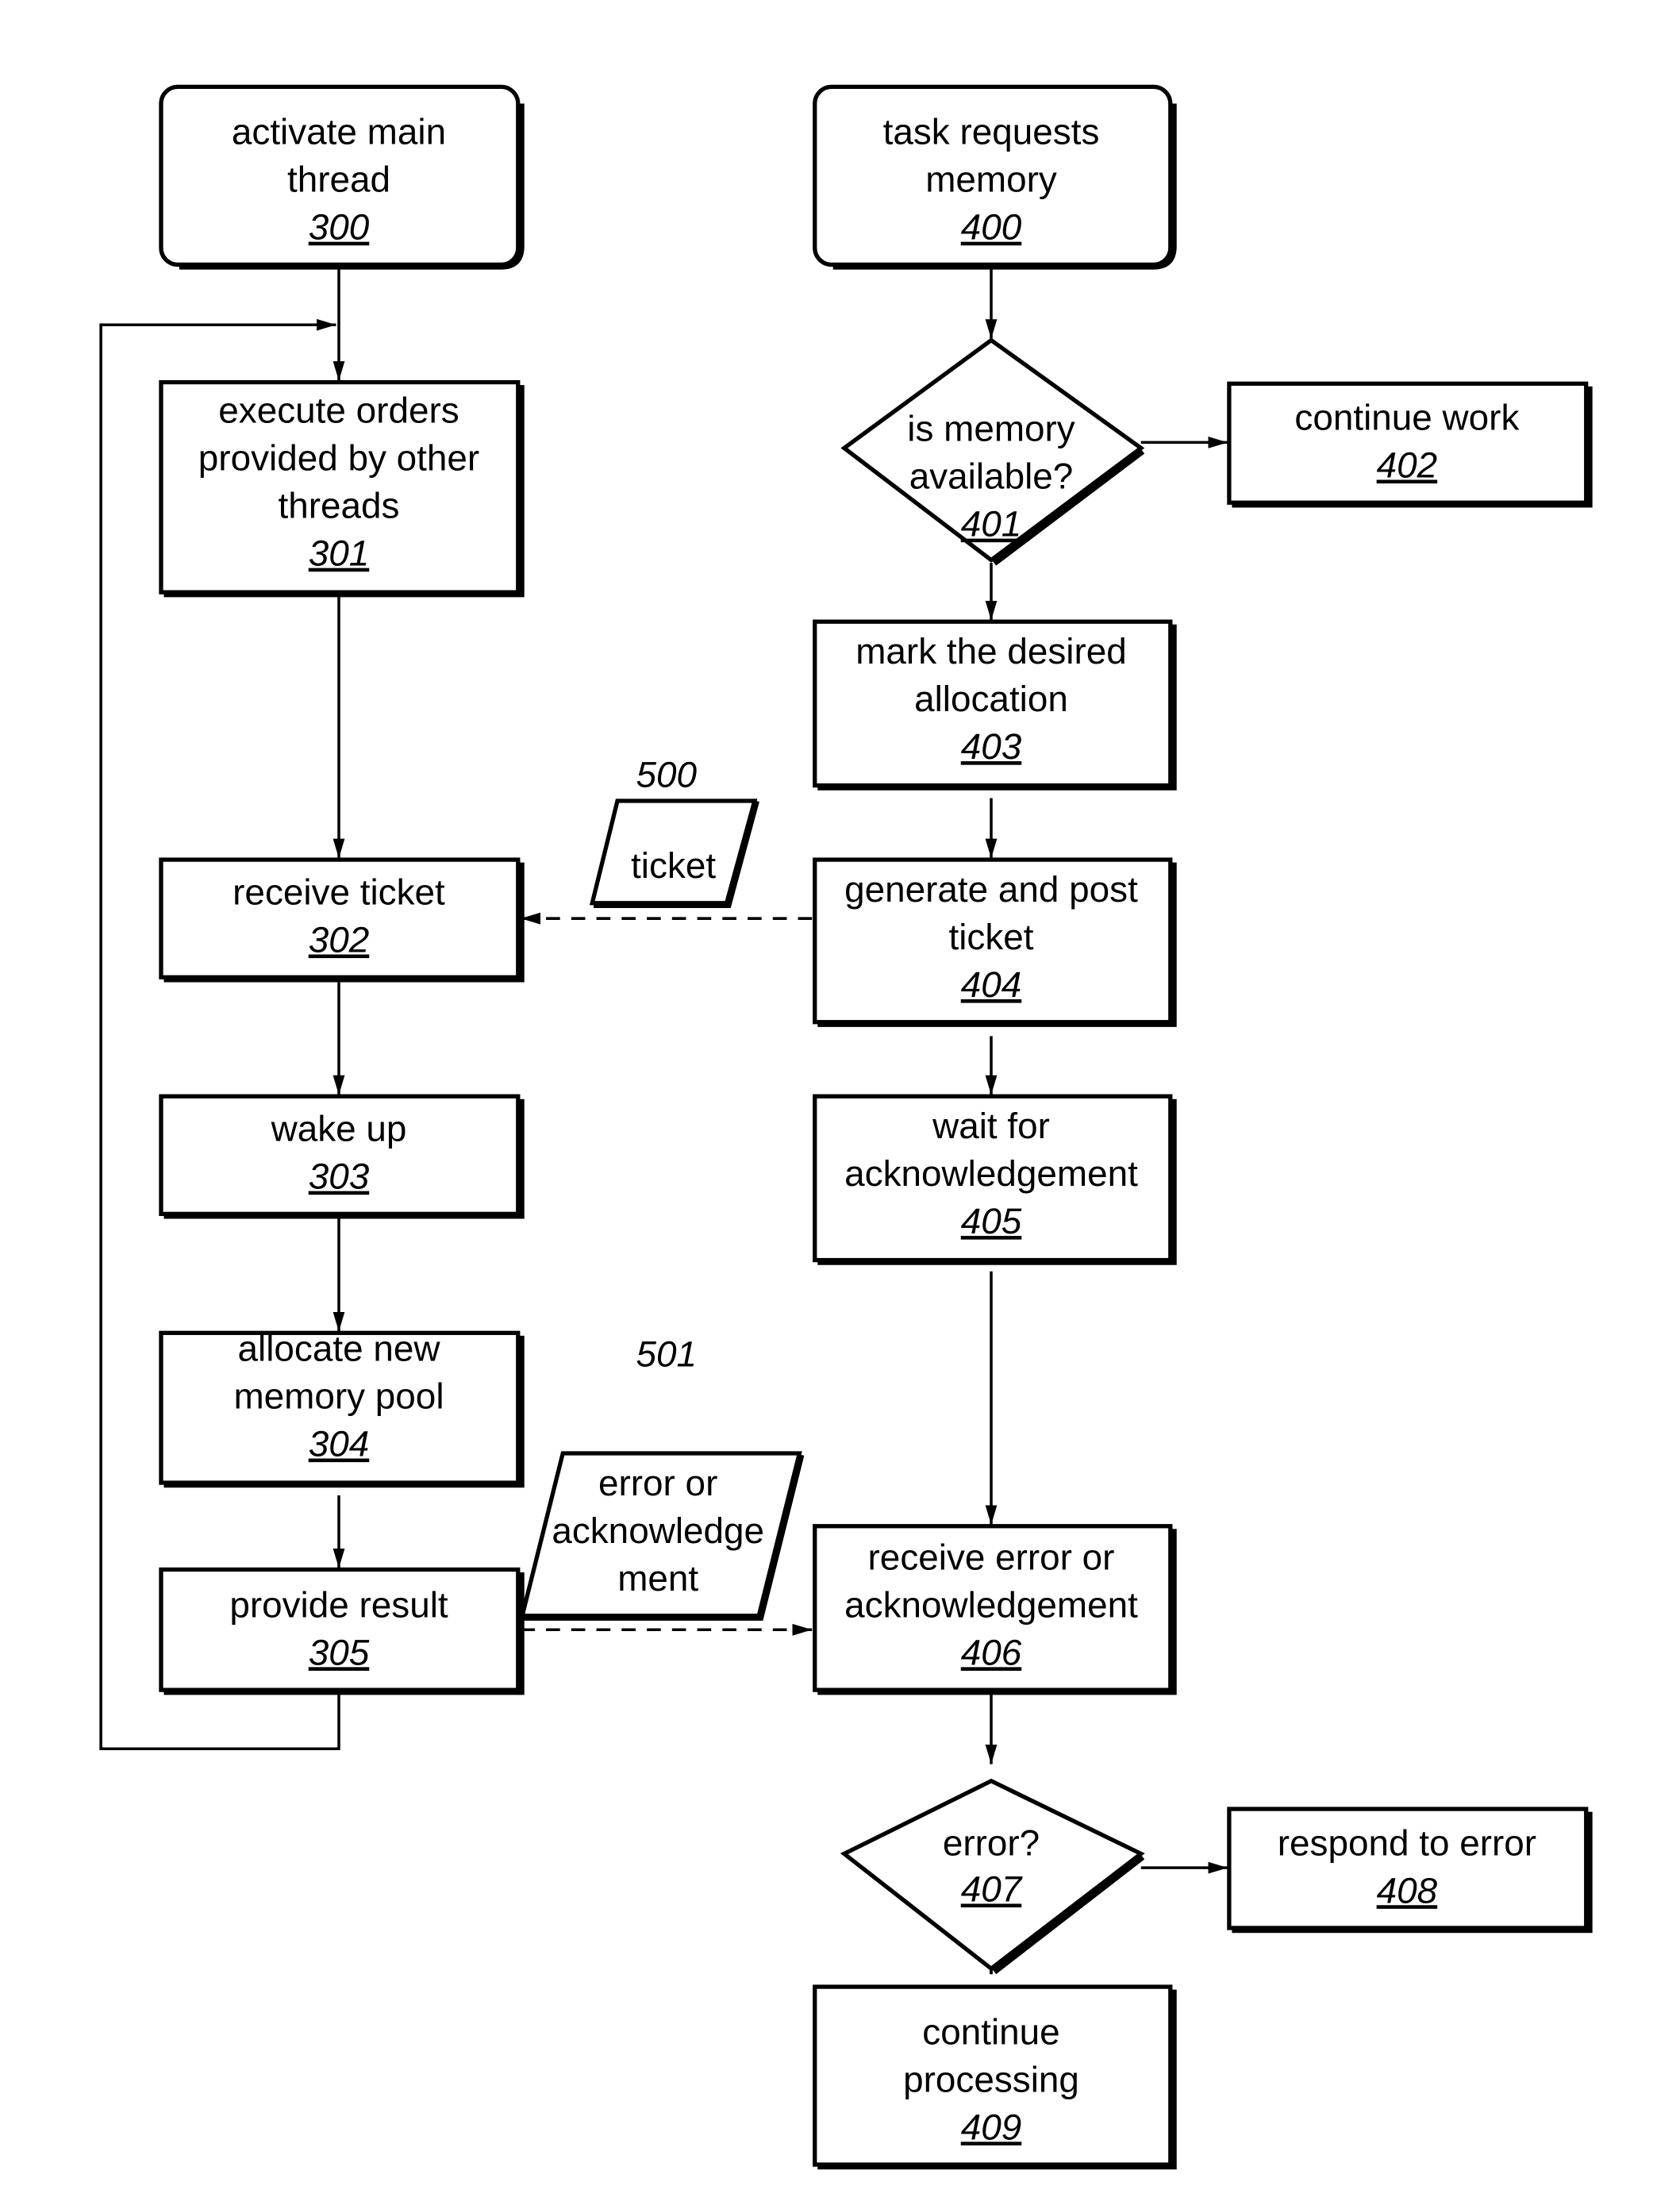 This screenshot has width=1680, height=2201. What do you see at coordinates (1407, 1889) in the screenshot?
I see `node-408-ref: 408` at bounding box center [1407, 1889].